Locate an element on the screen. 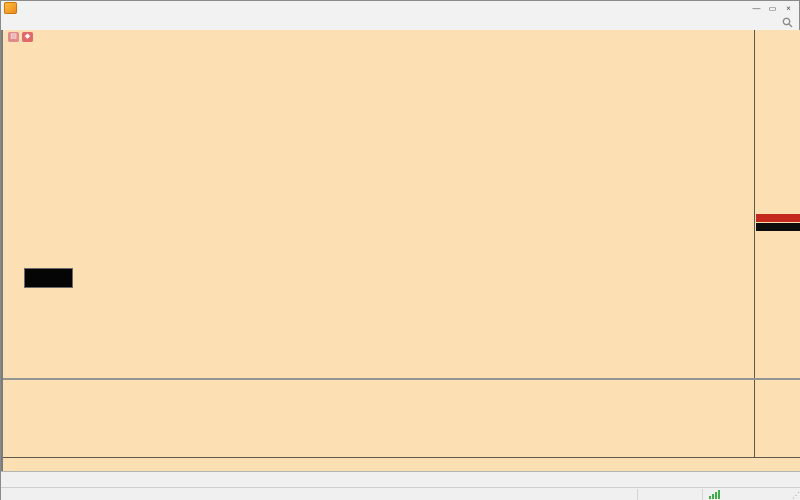 The height and width of the screenshot is (500, 800). window-controls: — ▭ × is located at coordinates (774, 8).